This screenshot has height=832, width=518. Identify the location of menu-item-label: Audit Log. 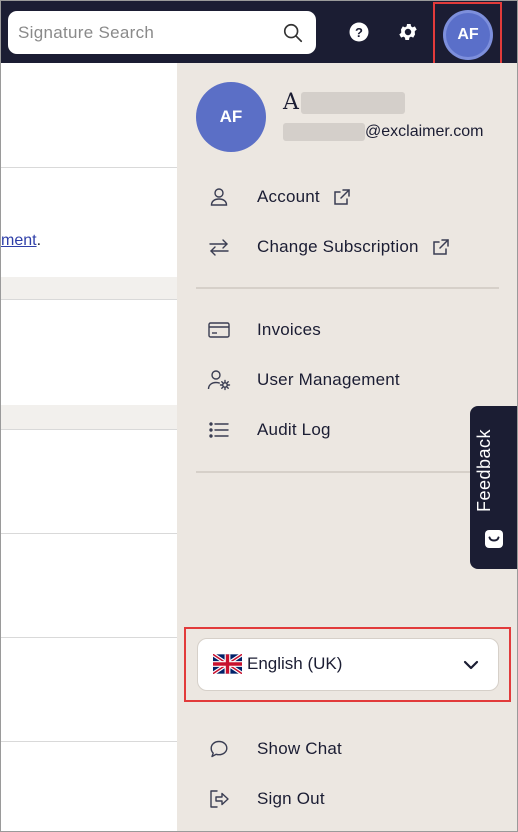
(294, 429).